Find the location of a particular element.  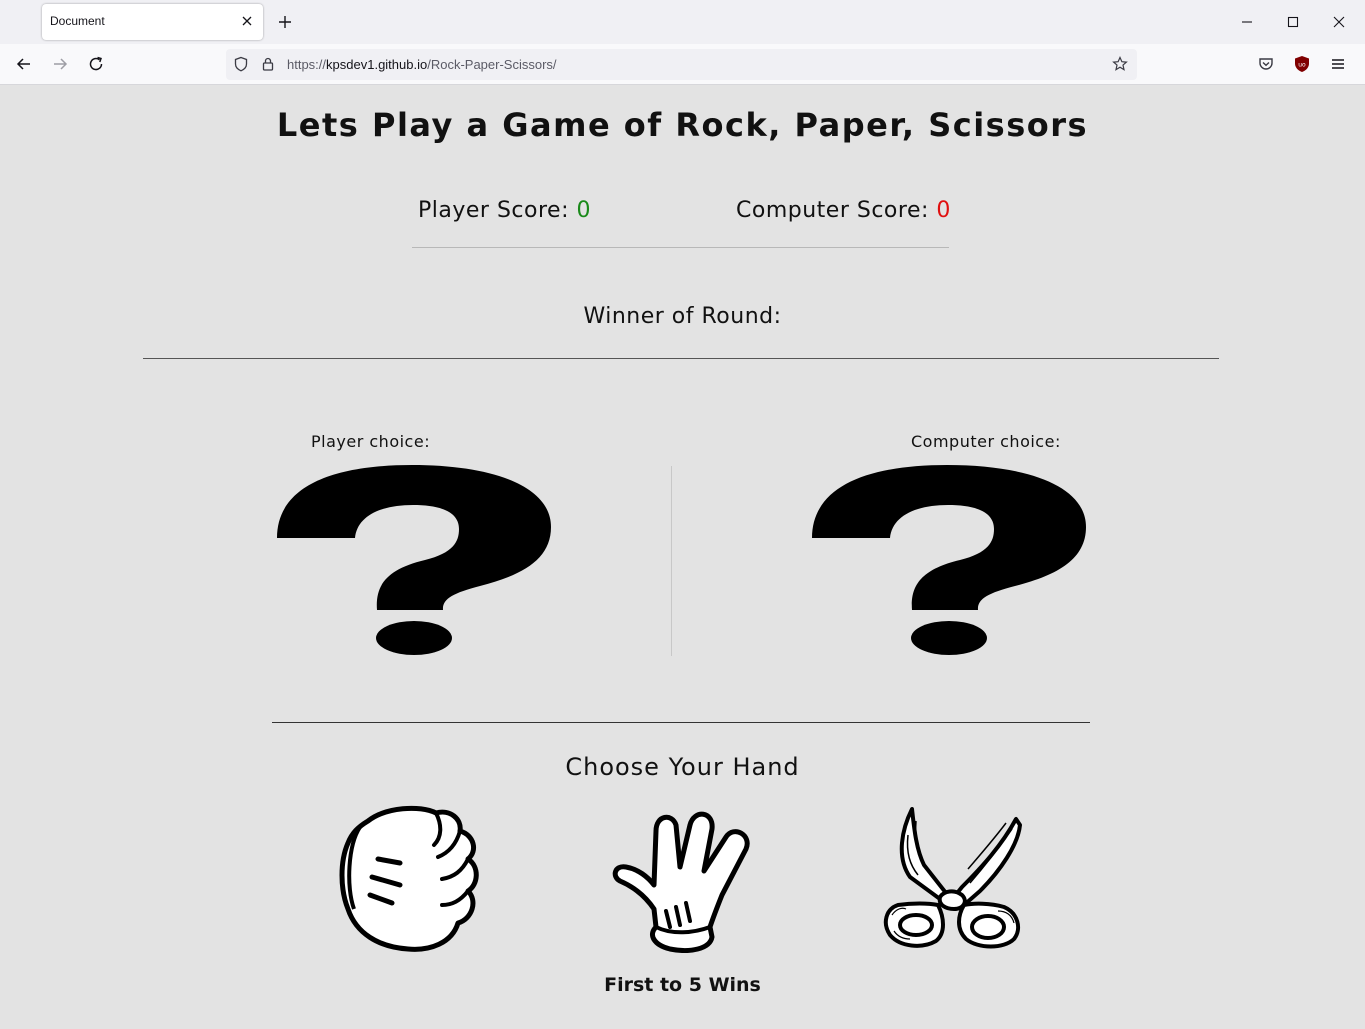

forward-icon is located at coordinates (60, 64).